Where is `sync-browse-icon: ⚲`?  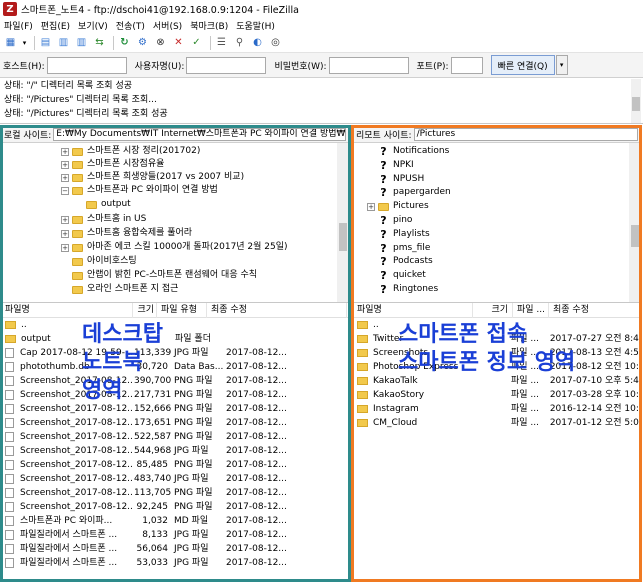 sync-browse-icon: ⚲ is located at coordinates (239, 42).